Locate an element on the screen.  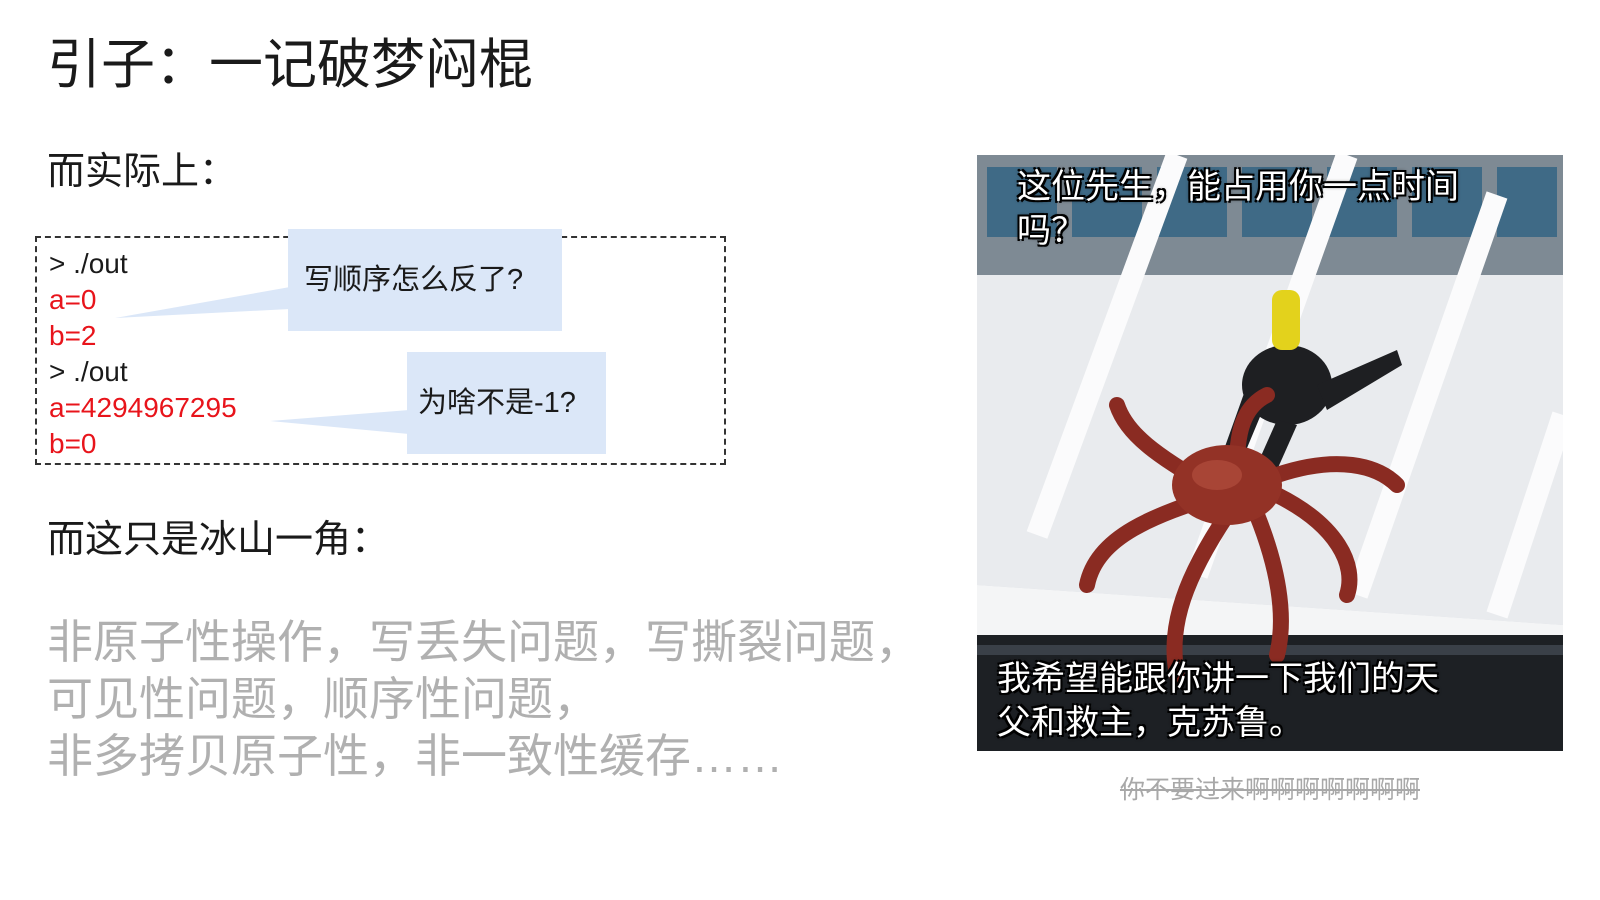
slide-title: 引子：一记破梦闷棍 is located at coordinates (290, 65).